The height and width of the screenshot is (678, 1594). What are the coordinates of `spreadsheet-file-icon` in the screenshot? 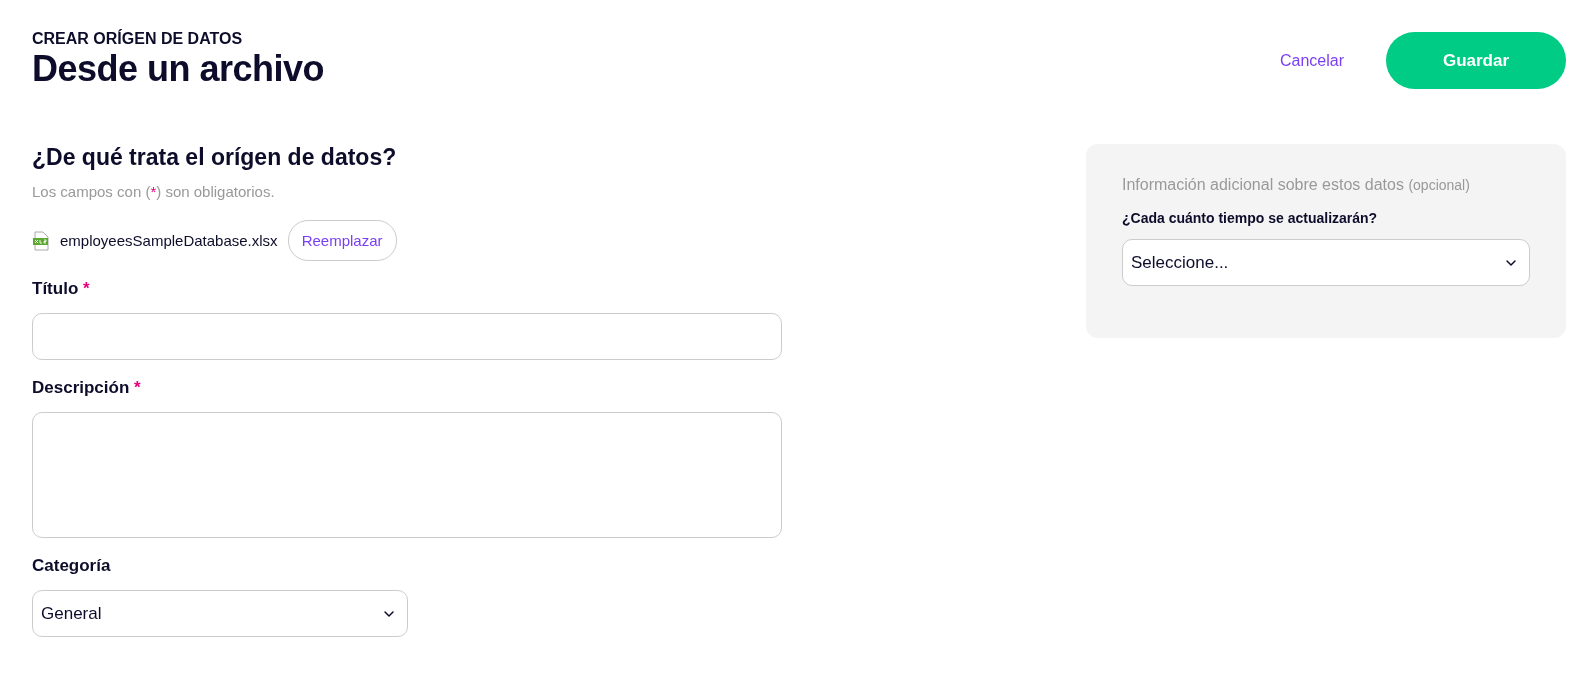 It's located at (41, 240).